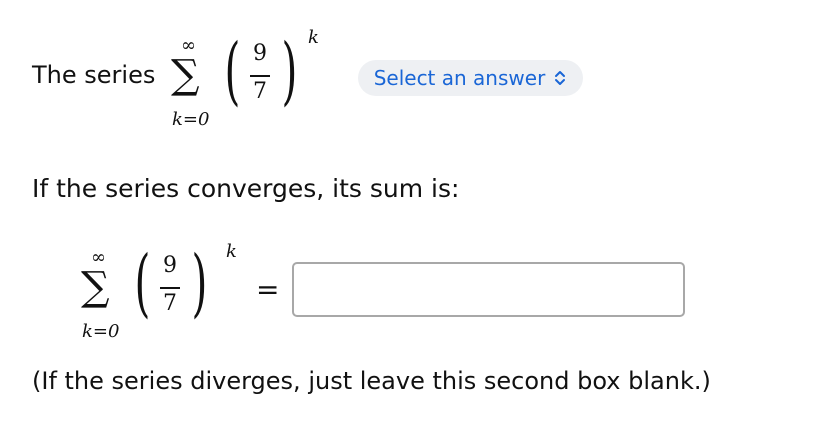 This screenshot has height=425, width=828. Describe the element at coordinates (560, 78) in the screenshot. I see `chevron-up-down-icon` at that location.